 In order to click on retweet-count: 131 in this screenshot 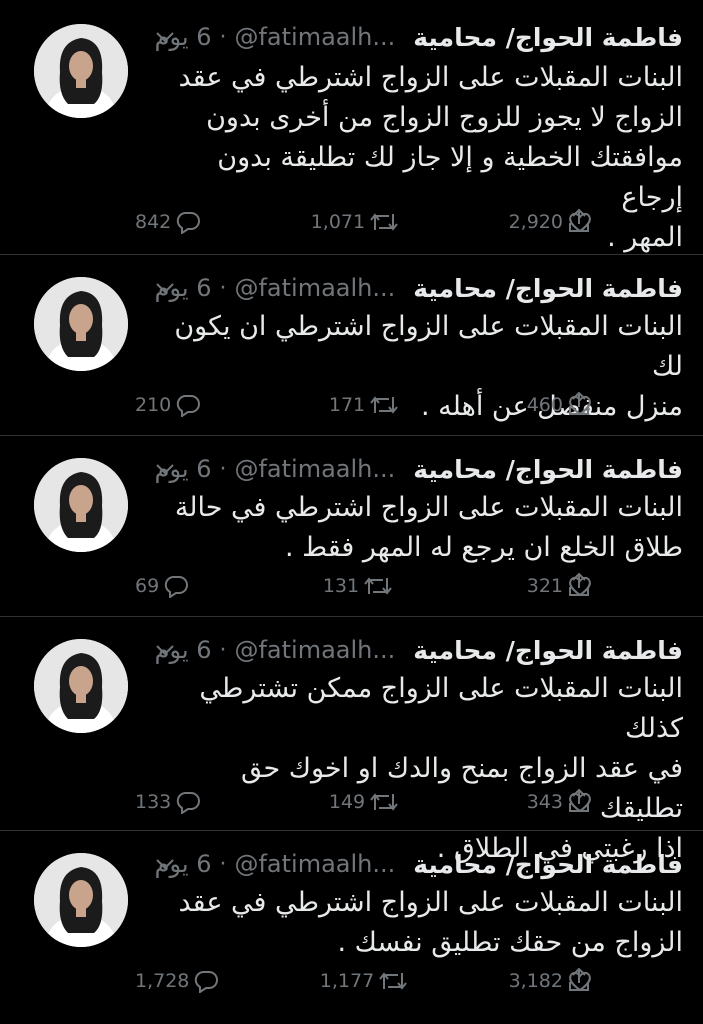, I will do `click(341, 586)`.